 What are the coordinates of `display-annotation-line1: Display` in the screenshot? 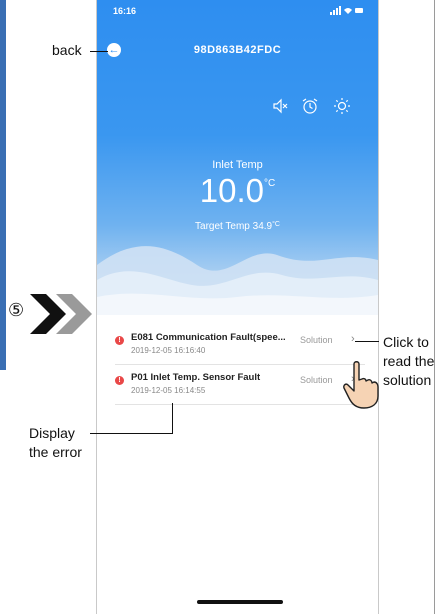 It's located at (52, 433).